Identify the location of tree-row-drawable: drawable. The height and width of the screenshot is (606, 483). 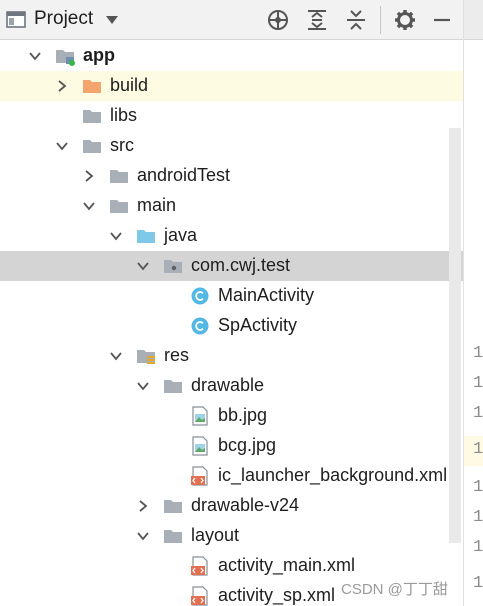
(231, 386).